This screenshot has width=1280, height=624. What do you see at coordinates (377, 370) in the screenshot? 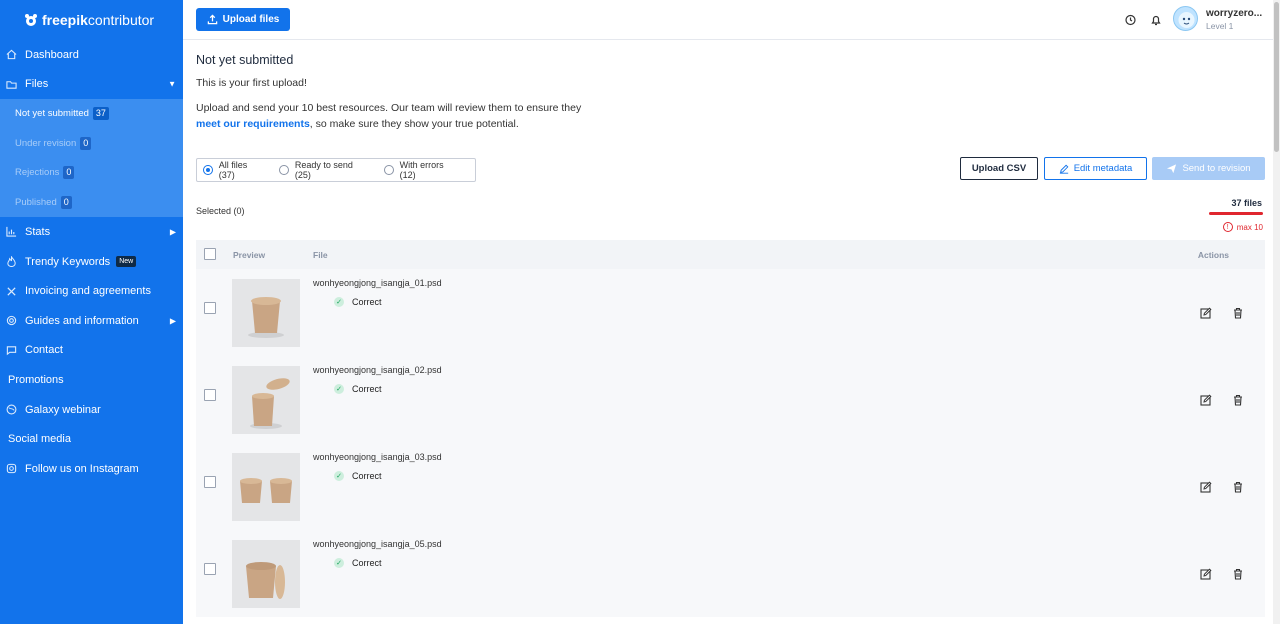
I see `file-name: wonhyeongjong_isangja_02.psd` at bounding box center [377, 370].